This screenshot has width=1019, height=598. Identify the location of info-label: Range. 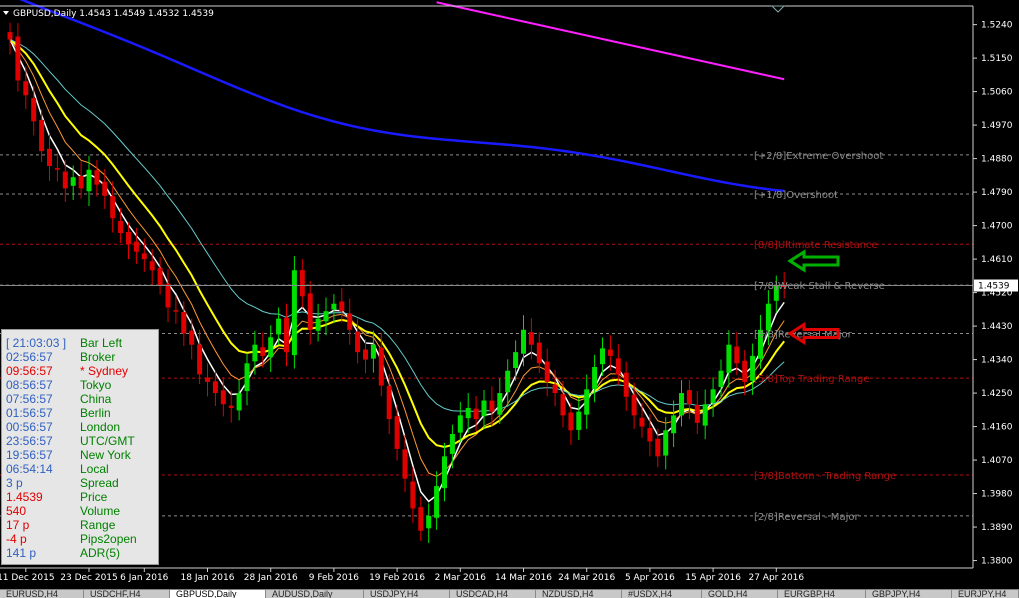
(98, 525).